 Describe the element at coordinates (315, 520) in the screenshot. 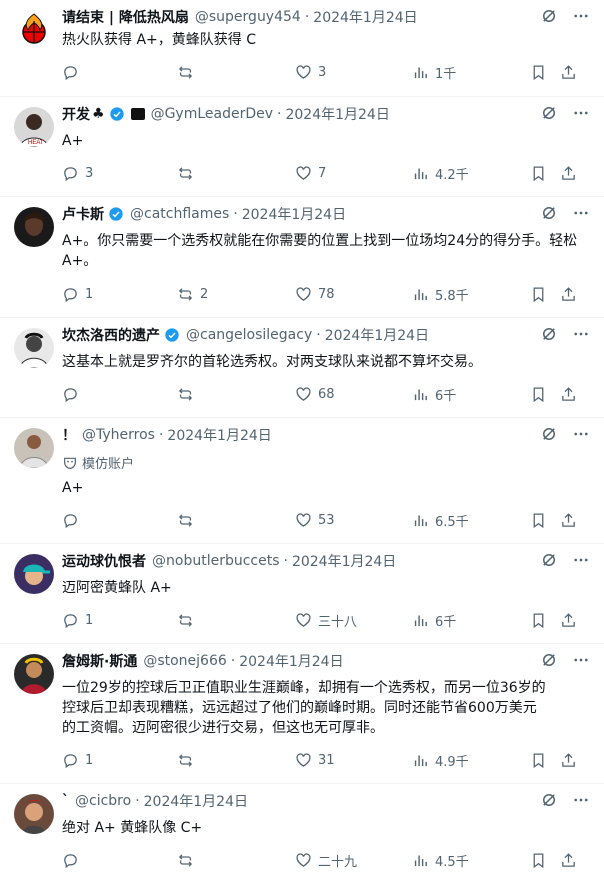

I see `like-button: 53` at that location.